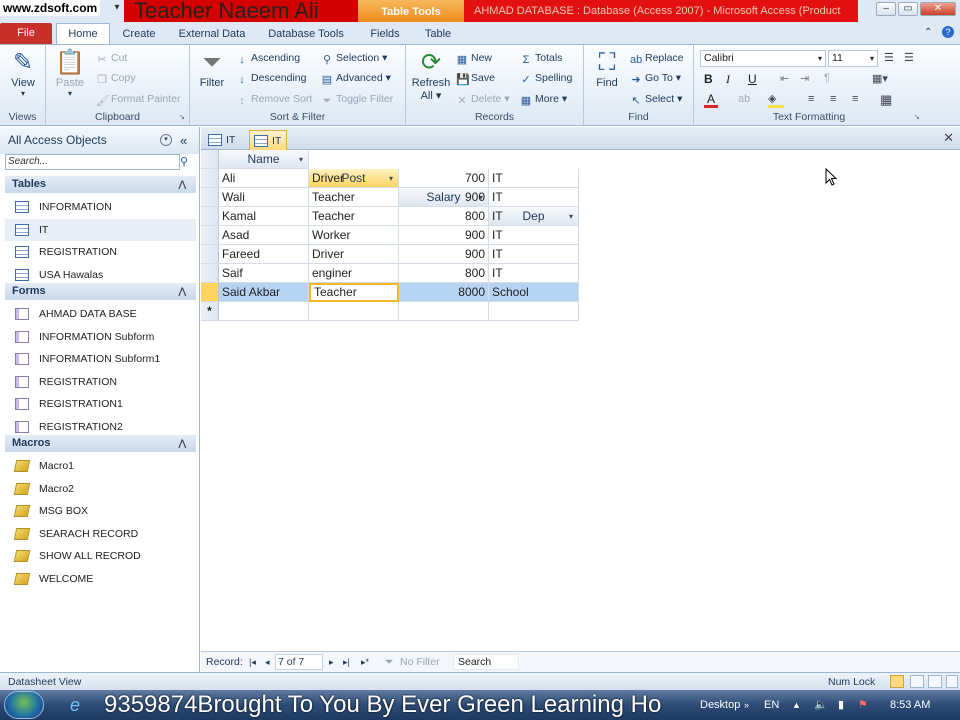  What do you see at coordinates (100, 404) in the screenshot?
I see `nav-item-registration1: REGISTRATION1` at bounding box center [100, 404].